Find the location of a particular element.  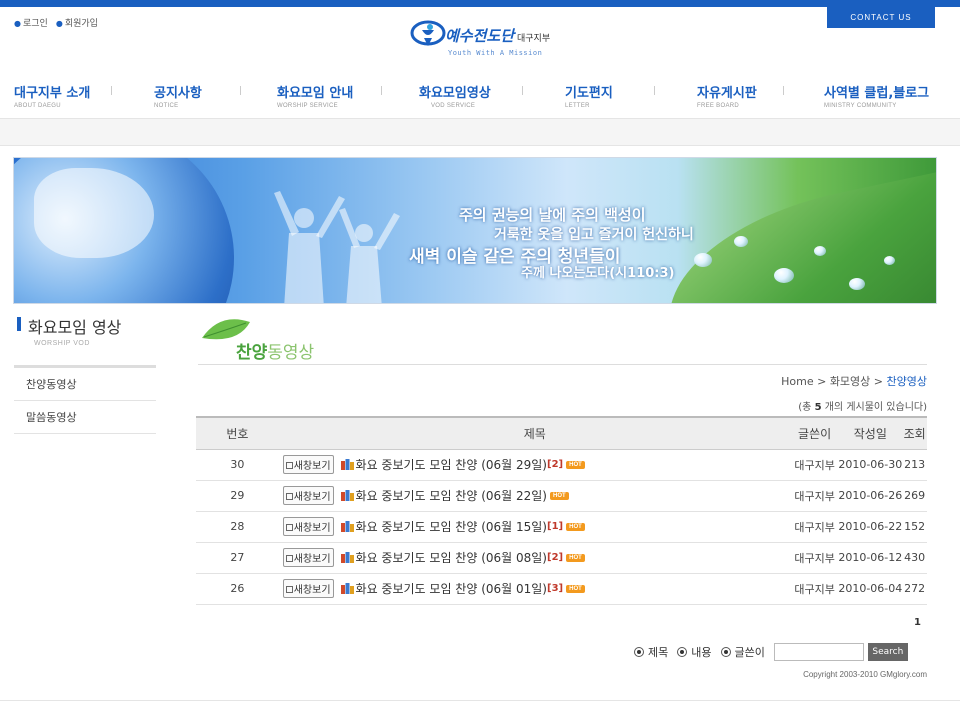

row-subject-cell: 새창보기 화요 중보기도 모임 찬양 (06월 15일)[1] HOT is located at coordinates (534, 527).